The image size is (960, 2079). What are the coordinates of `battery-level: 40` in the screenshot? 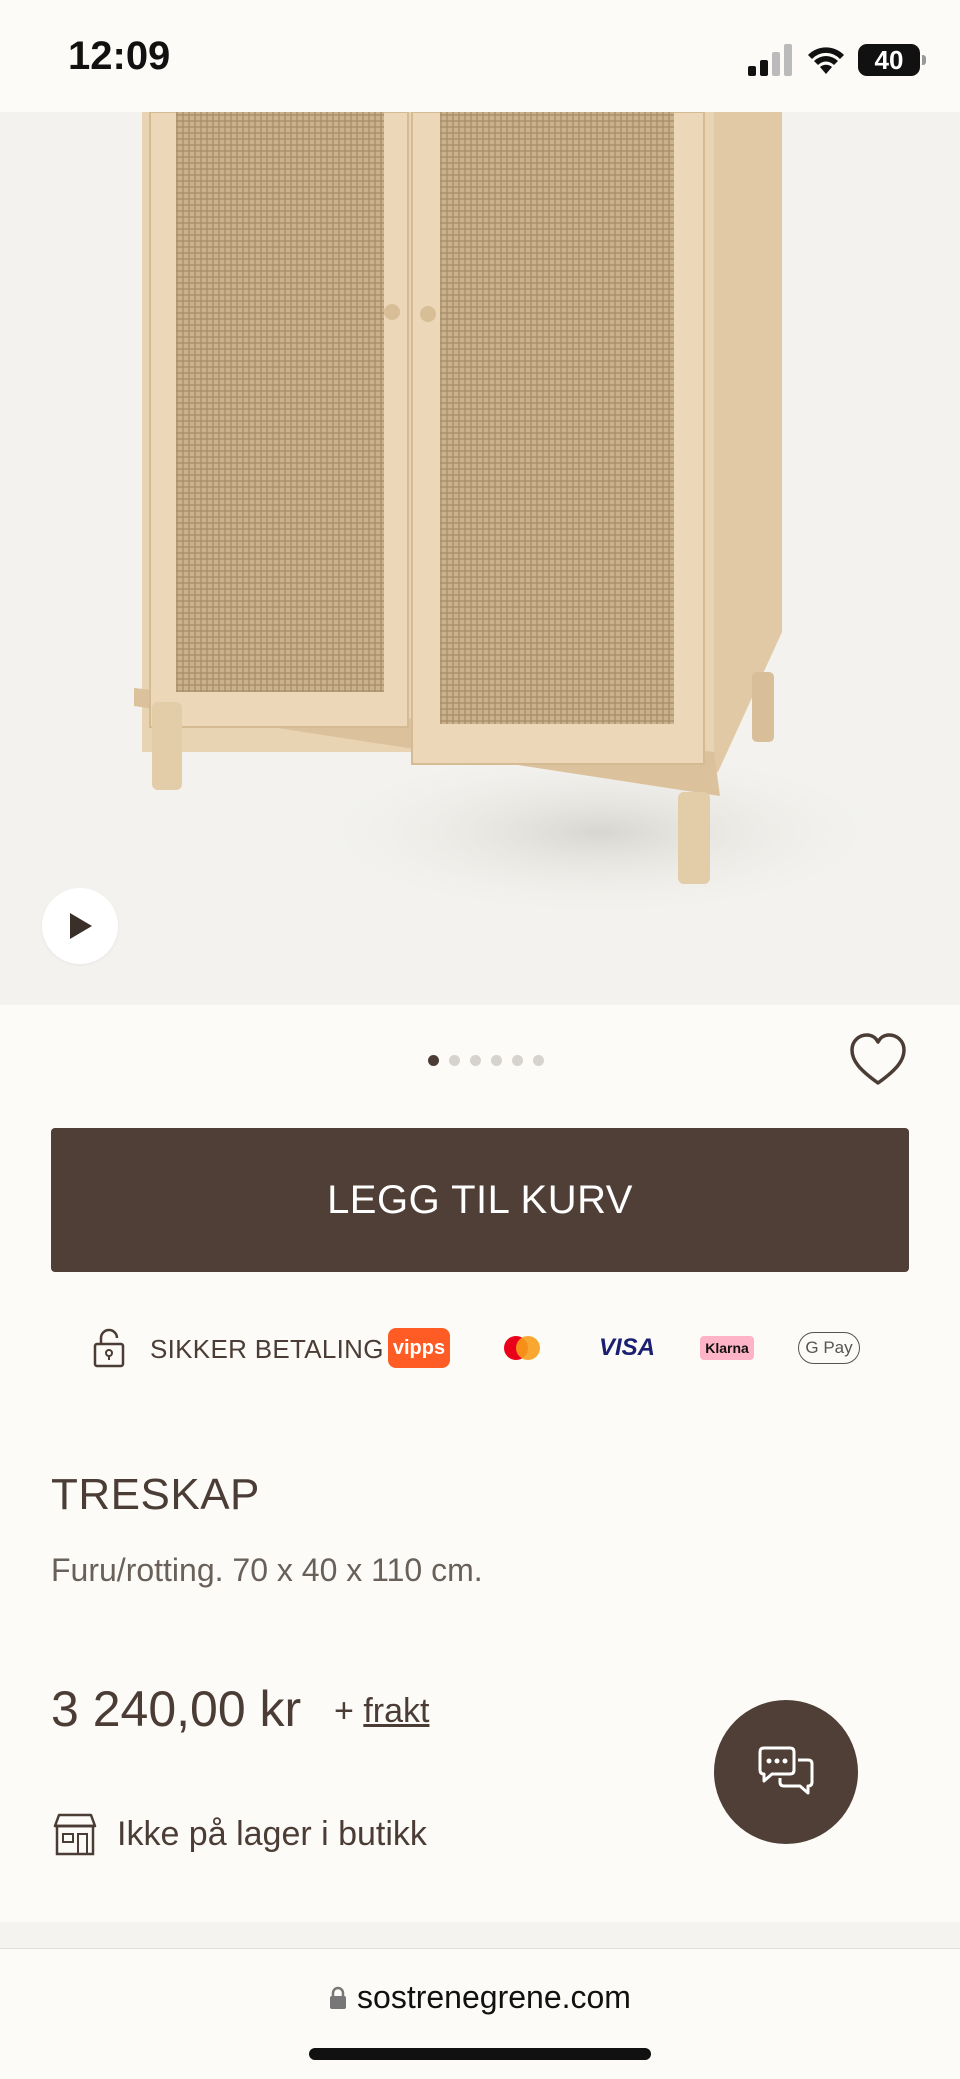 It's located at (889, 59).